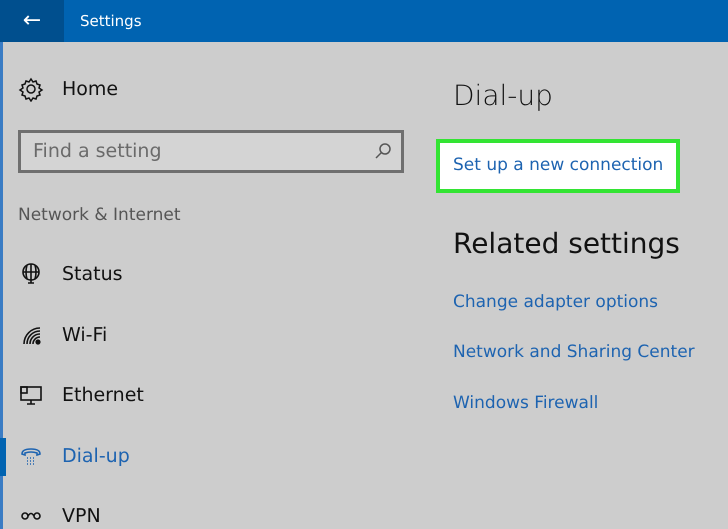  What do you see at coordinates (110, 21) in the screenshot?
I see `window-title: Settings` at bounding box center [110, 21].